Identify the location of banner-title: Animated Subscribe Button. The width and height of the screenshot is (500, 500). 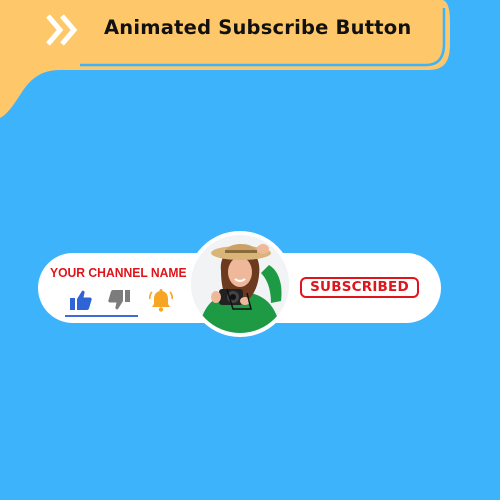
(258, 27).